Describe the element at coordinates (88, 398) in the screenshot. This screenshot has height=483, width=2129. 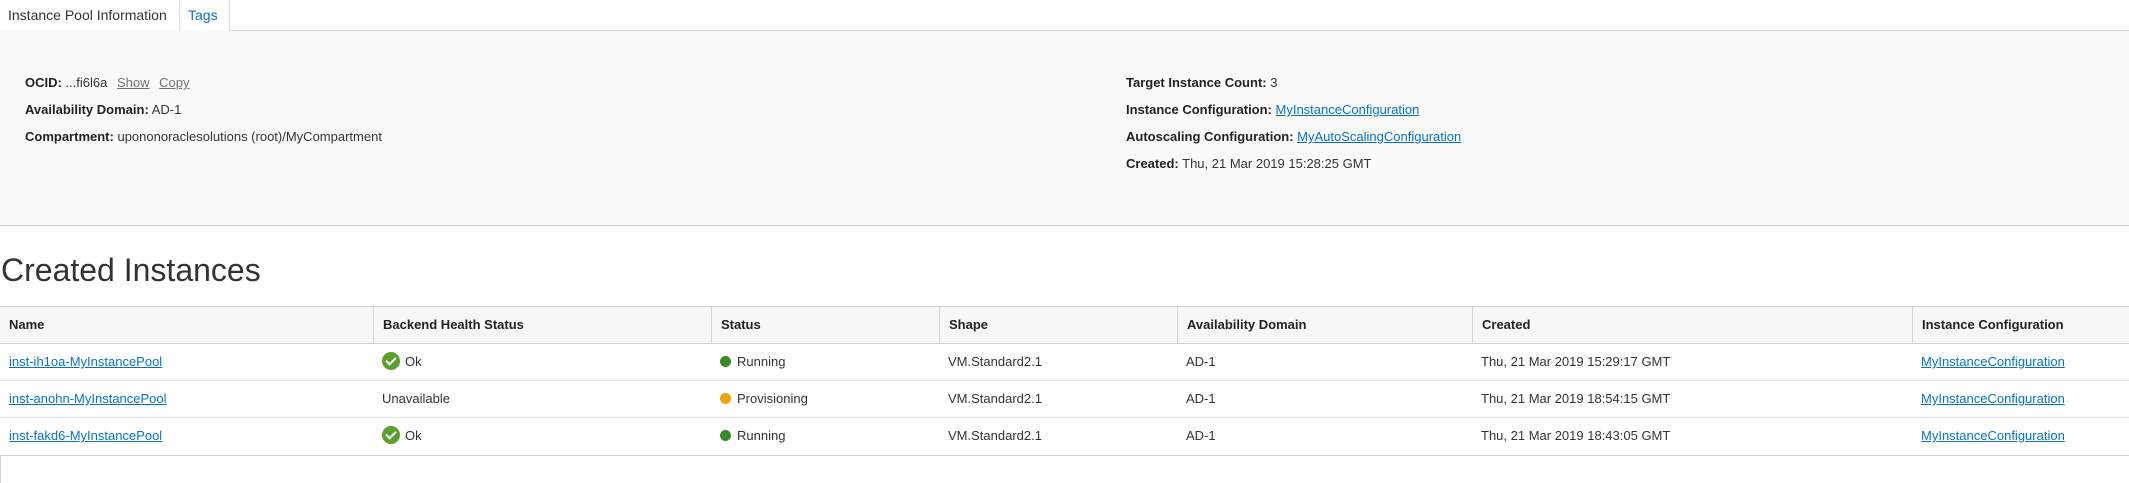
I see `instance-name-link: inst-anohn-MyInstancePool` at that location.